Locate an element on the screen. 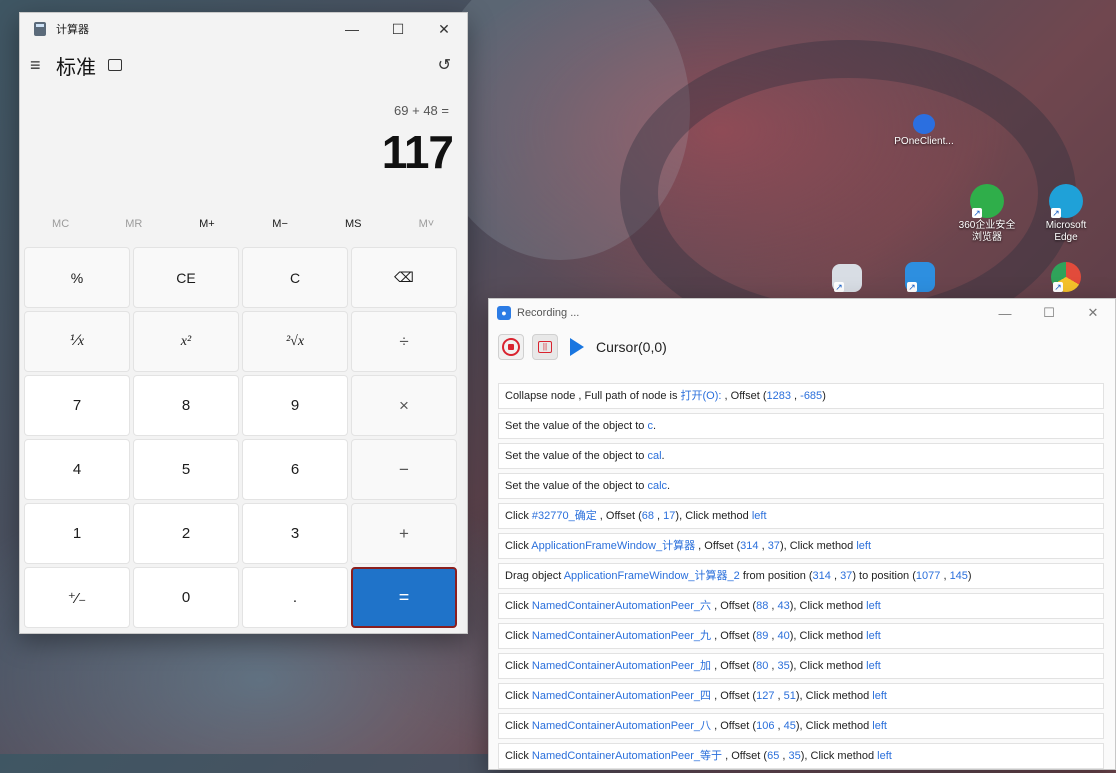  digit-1-button: 1 is located at coordinates (77, 533).